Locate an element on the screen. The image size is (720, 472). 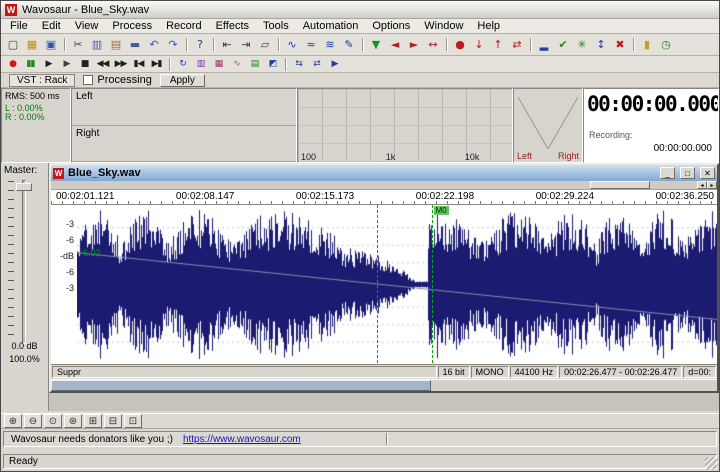
lock-icon: ▮ is located at coordinates (647, 44).